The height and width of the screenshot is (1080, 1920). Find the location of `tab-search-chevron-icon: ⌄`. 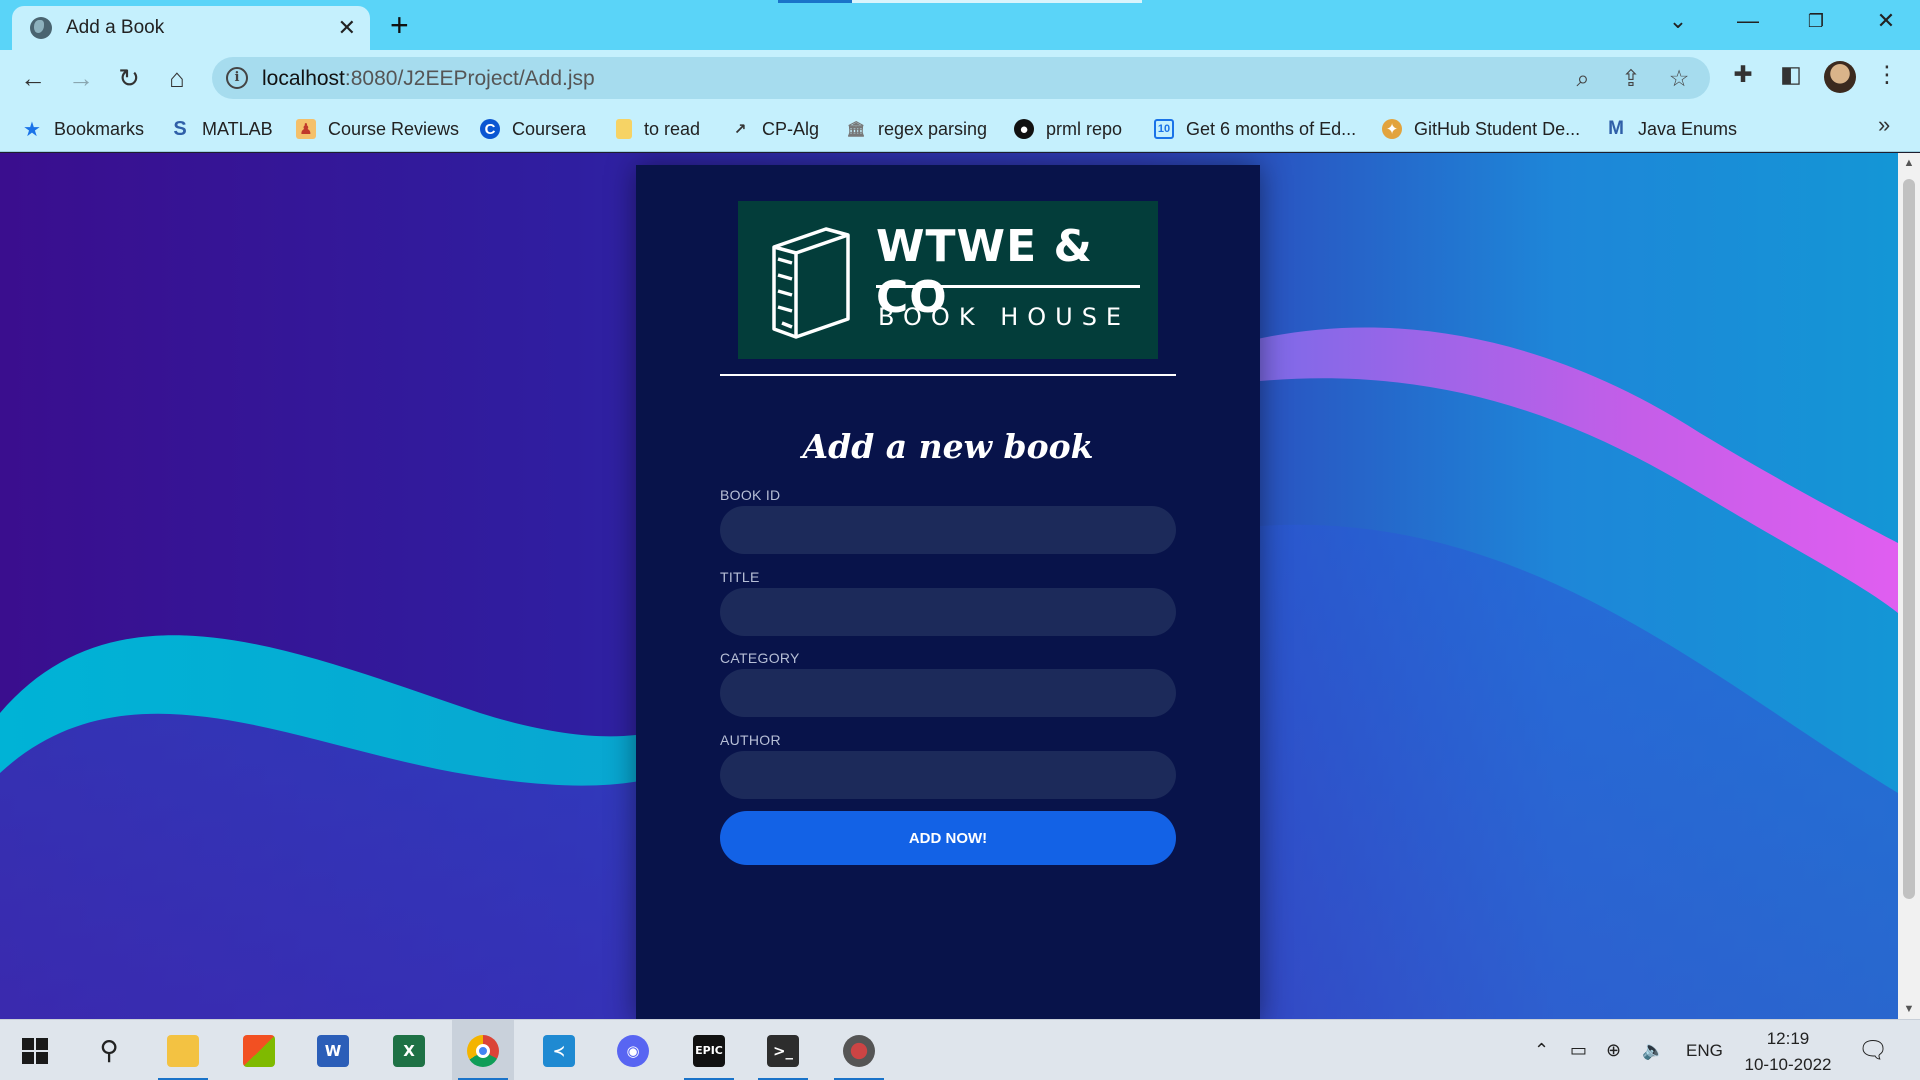

tab-search-chevron-icon: ⌄ is located at coordinates (1678, 21).